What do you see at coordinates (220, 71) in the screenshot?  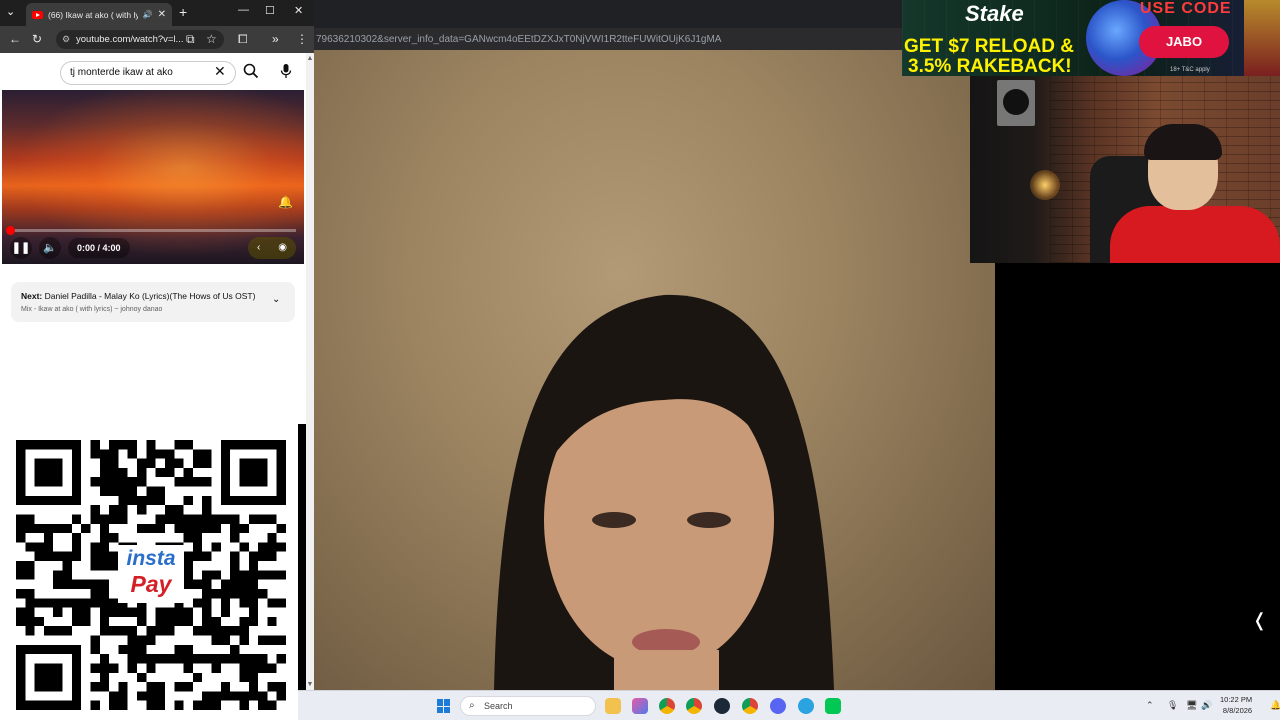 I see `clear-search-icon: ✕` at bounding box center [220, 71].